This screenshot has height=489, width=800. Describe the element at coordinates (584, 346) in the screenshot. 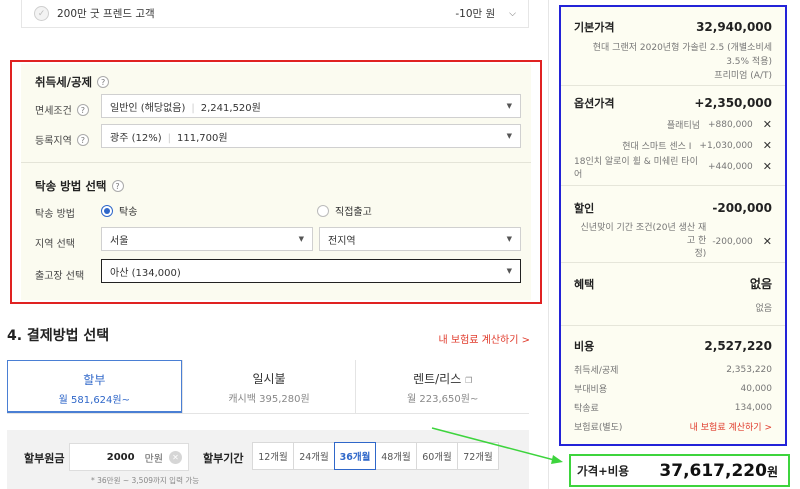

I see `cost-label: 비용` at that location.